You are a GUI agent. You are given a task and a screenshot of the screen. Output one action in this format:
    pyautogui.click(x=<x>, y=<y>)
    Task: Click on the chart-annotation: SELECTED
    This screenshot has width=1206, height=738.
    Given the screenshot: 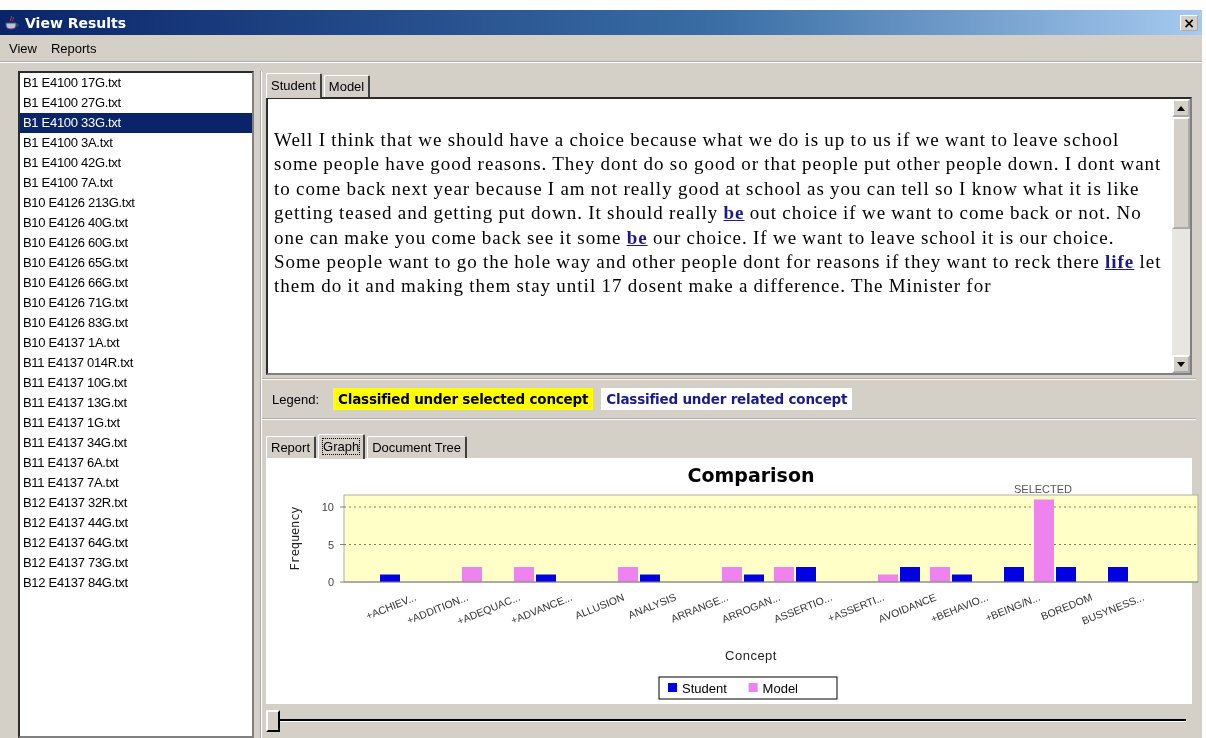 What is the action you would take?
    pyautogui.click(x=1043, y=489)
    